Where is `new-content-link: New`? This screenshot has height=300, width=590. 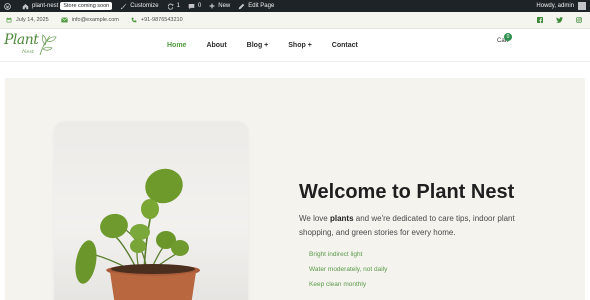 new-content-link: New is located at coordinates (219, 6).